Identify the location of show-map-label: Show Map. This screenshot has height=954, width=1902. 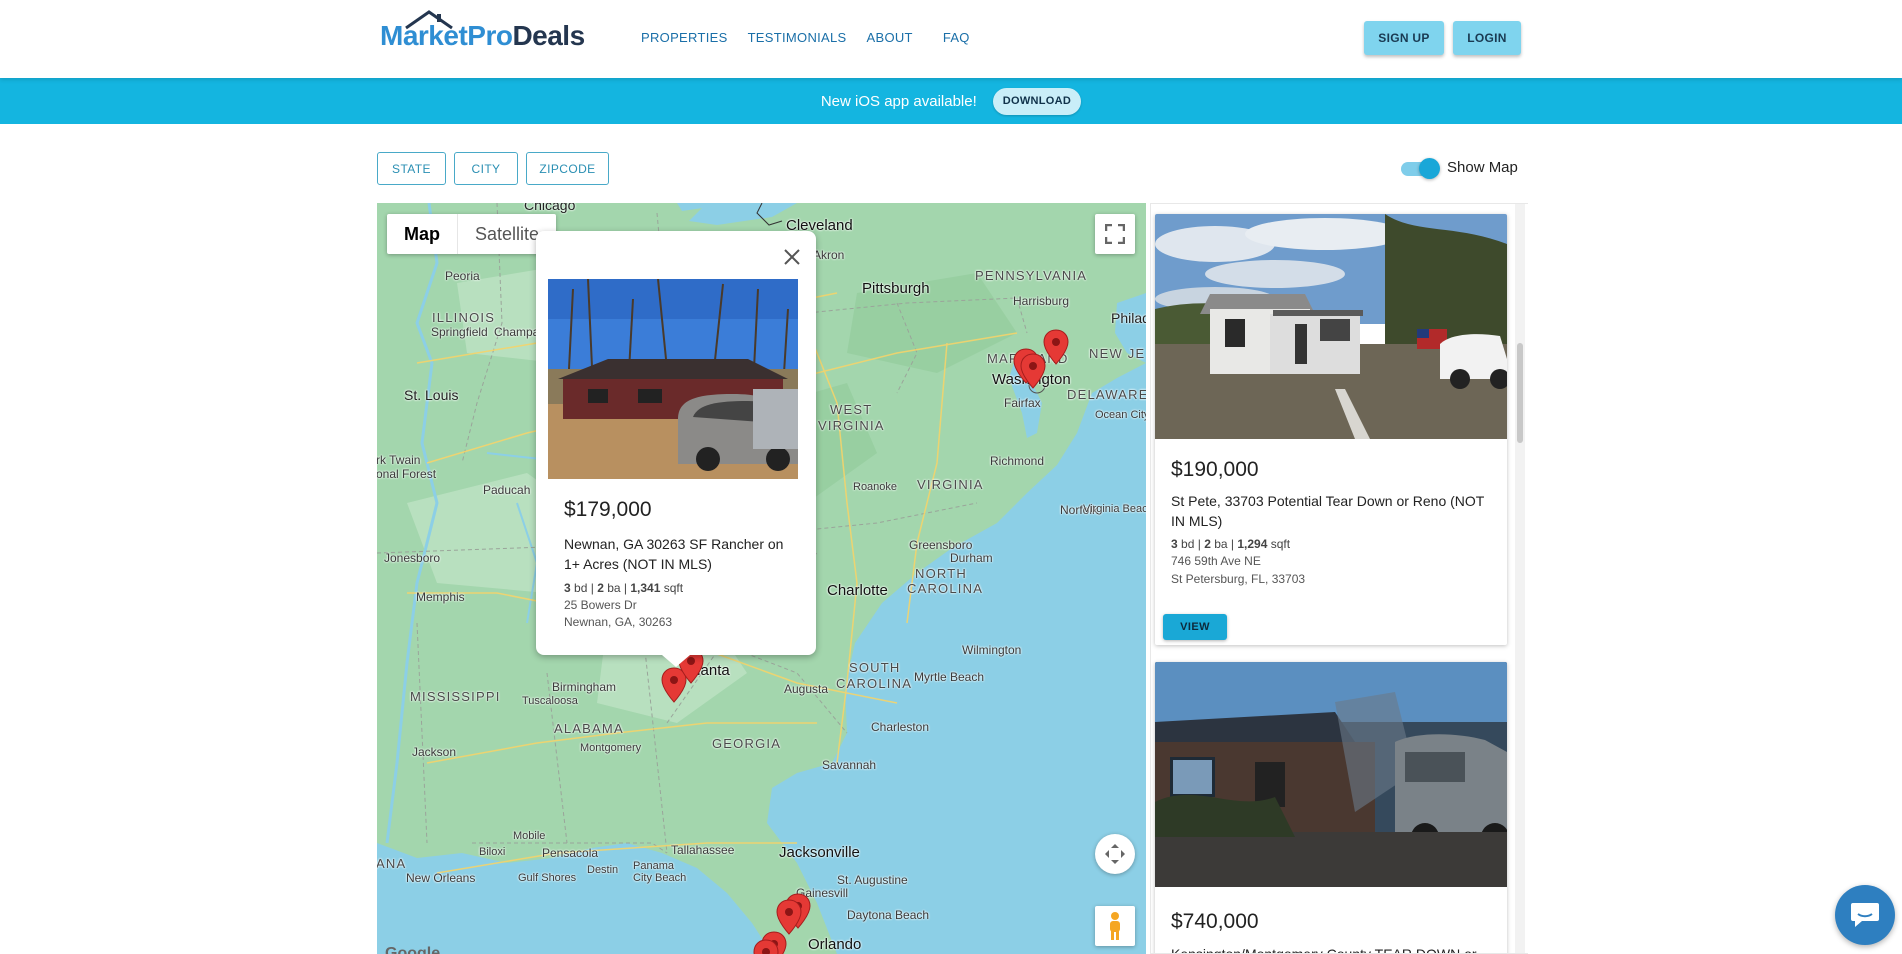
(1482, 167).